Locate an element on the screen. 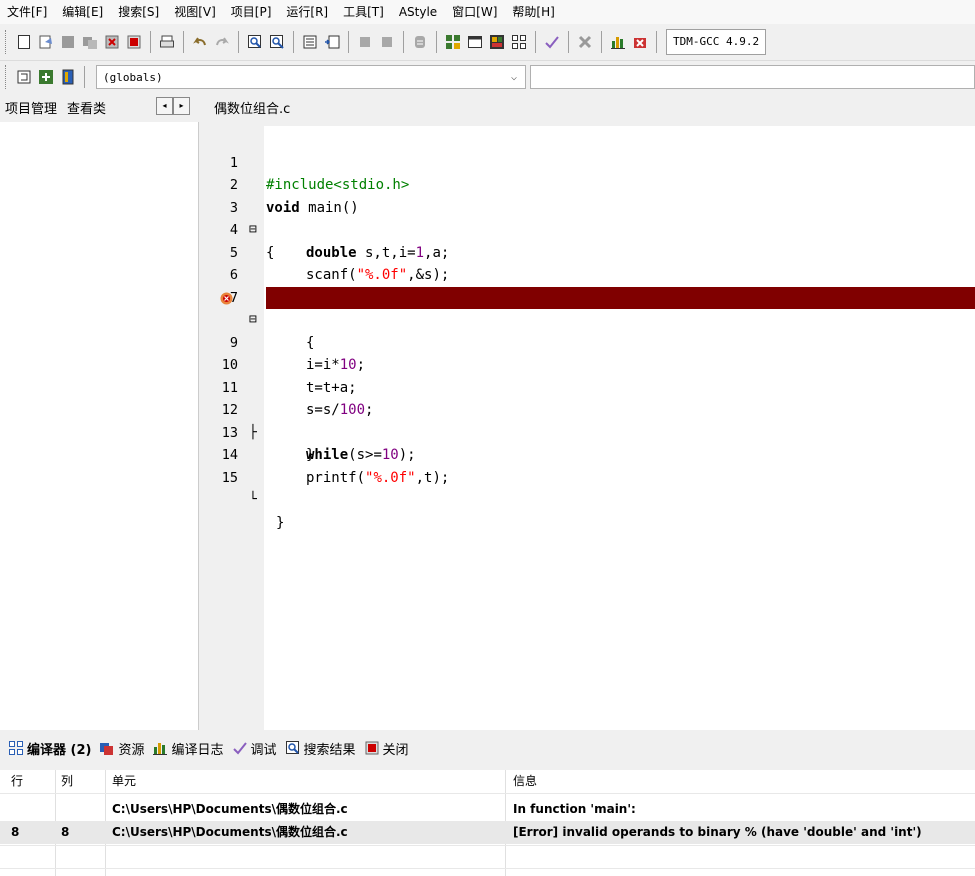 The height and width of the screenshot is (876, 975). code-line-7: 7 ⊟ { is located at coordinates (591, 307).